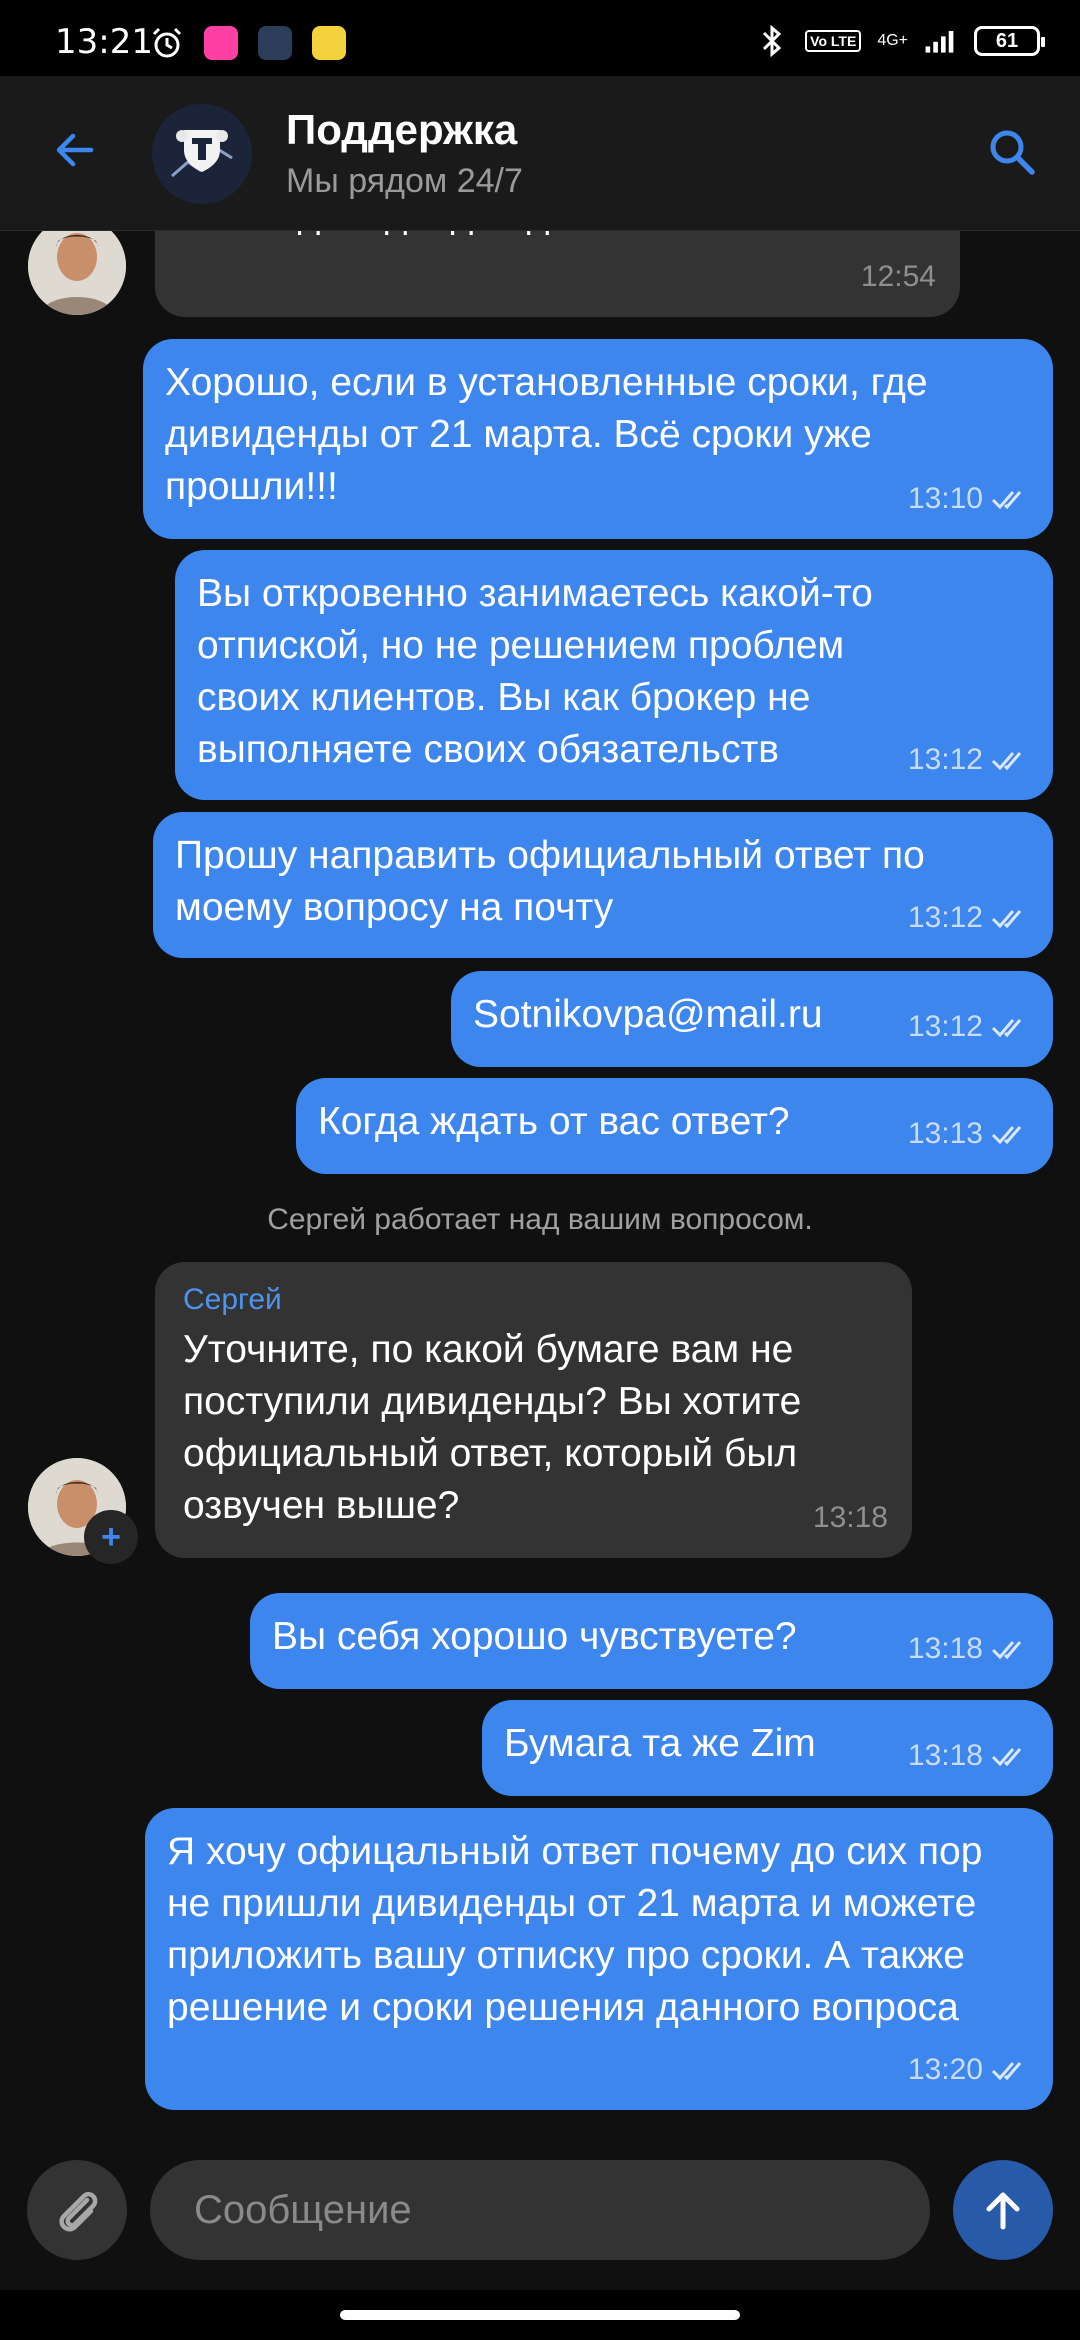 This screenshot has height=2340, width=1080. I want to click on status-bar: 13:21 Vo LTE 4G+ 61, so click(540, 38).